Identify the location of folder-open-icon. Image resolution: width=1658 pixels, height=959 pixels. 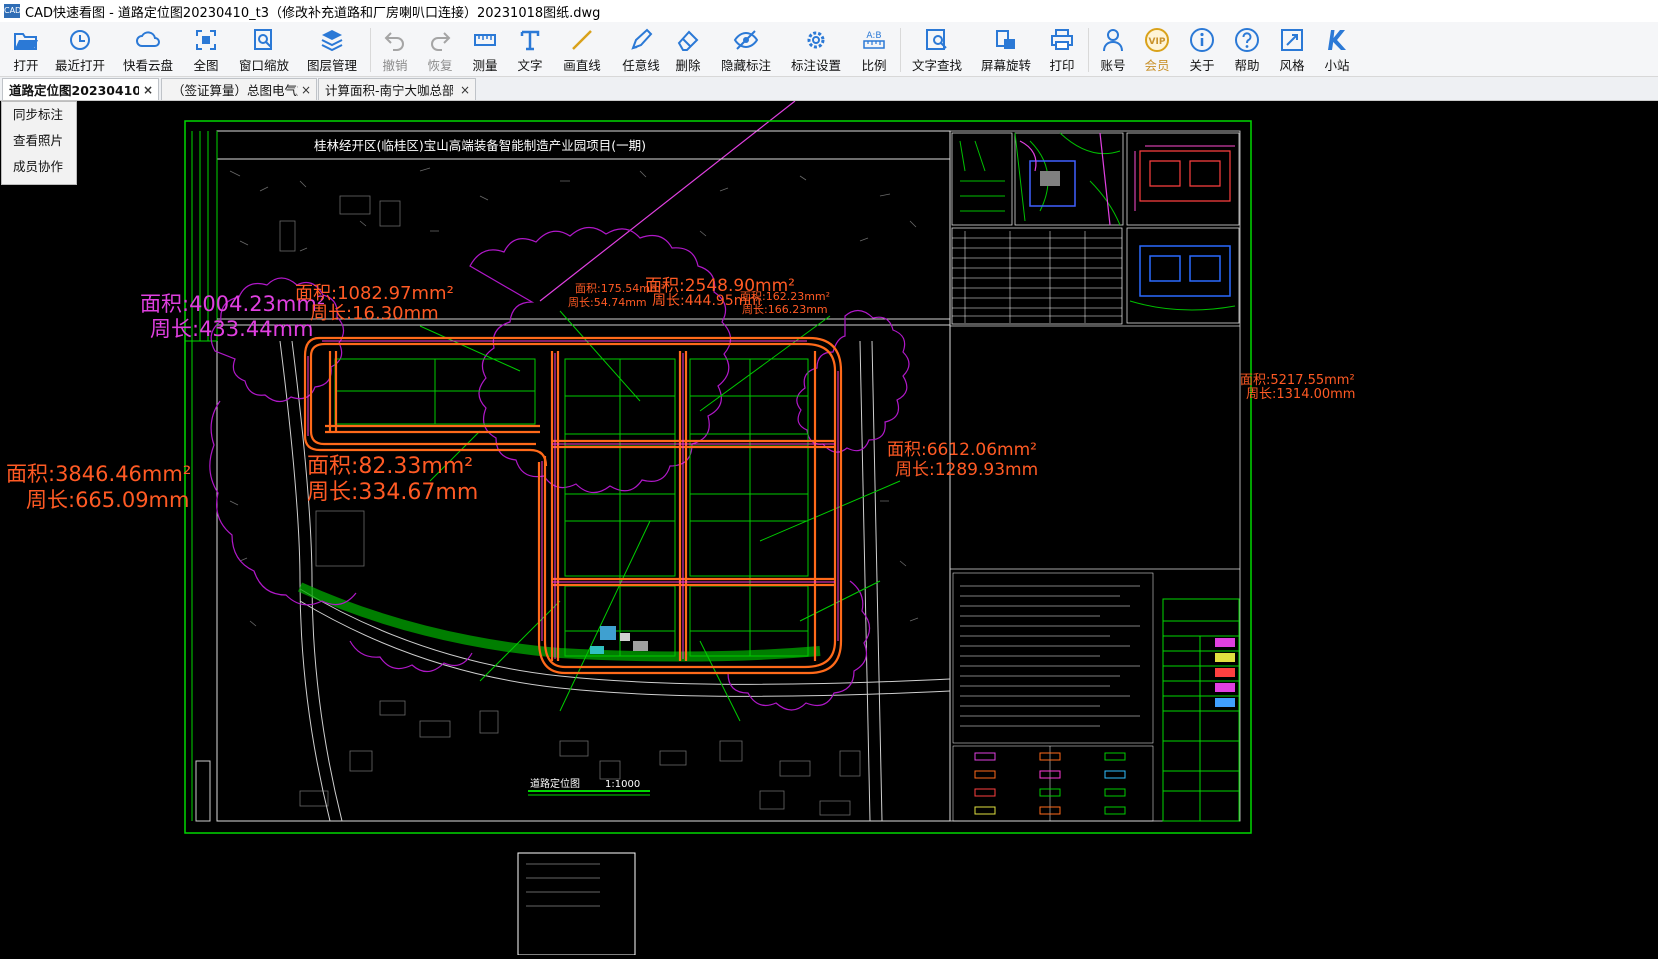
(26, 41).